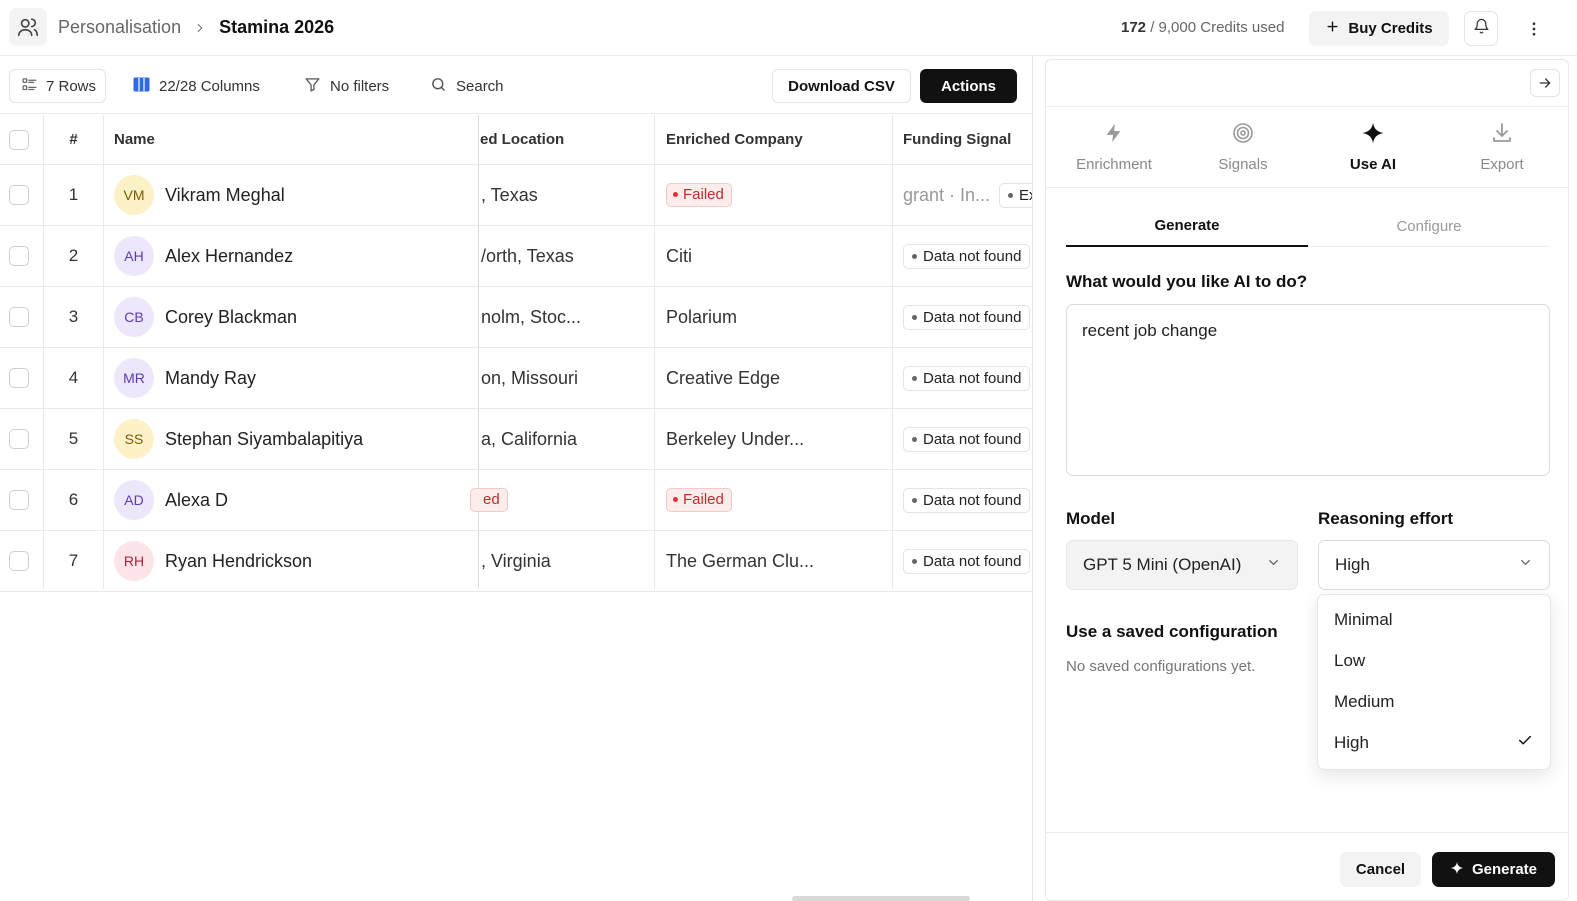 This screenshot has width=1577, height=901. What do you see at coordinates (566, 195) in the screenshot?
I see `location-cell: , Texas` at bounding box center [566, 195].